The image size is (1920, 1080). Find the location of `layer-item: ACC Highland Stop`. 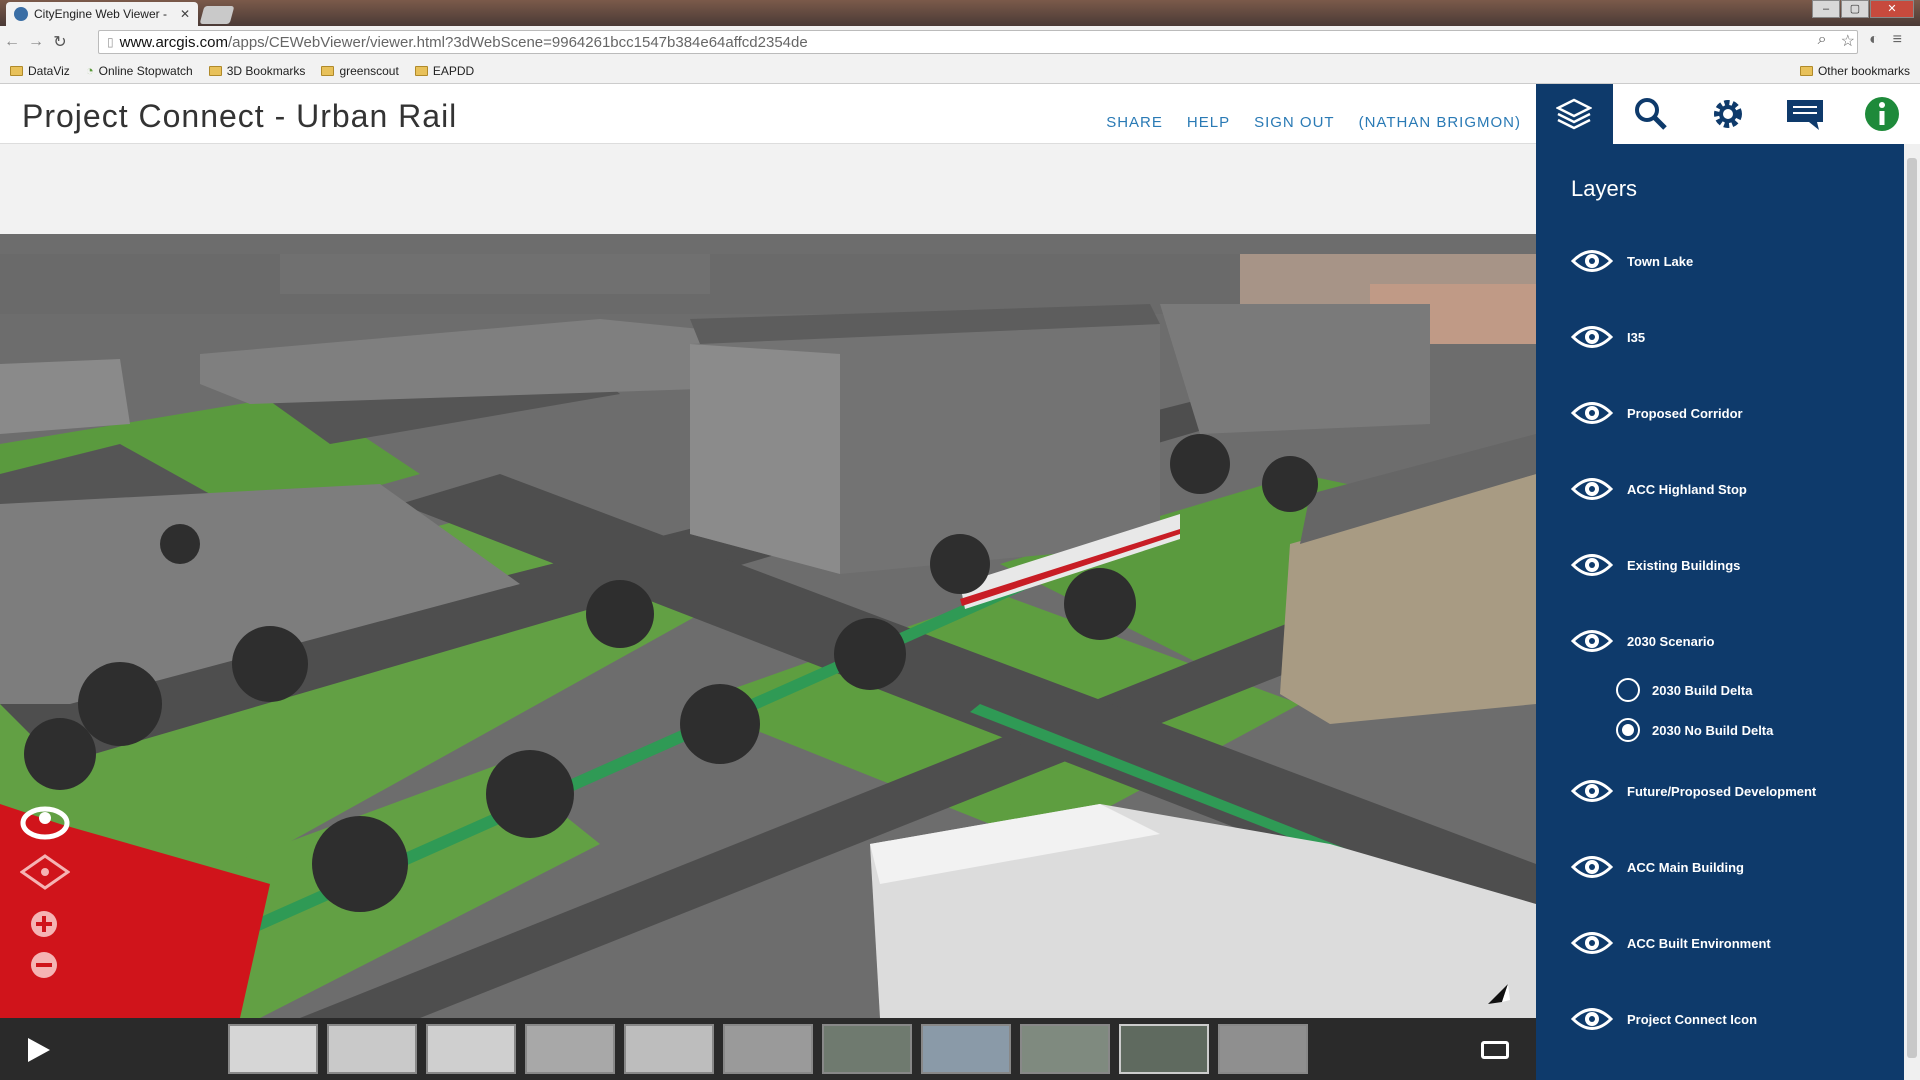

layer-item: ACC Highland Stop is located at coordinates (1659, 489).